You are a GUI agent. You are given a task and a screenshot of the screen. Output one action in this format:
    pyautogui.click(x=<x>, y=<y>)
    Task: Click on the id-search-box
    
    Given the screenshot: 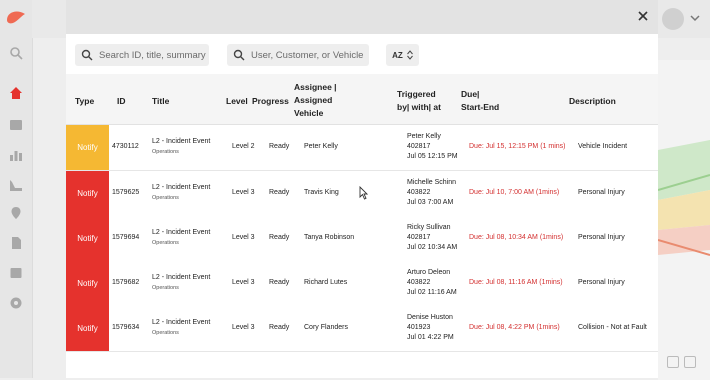 What is the action you would take?
    pyautogui.click(x=142, y=55)
    